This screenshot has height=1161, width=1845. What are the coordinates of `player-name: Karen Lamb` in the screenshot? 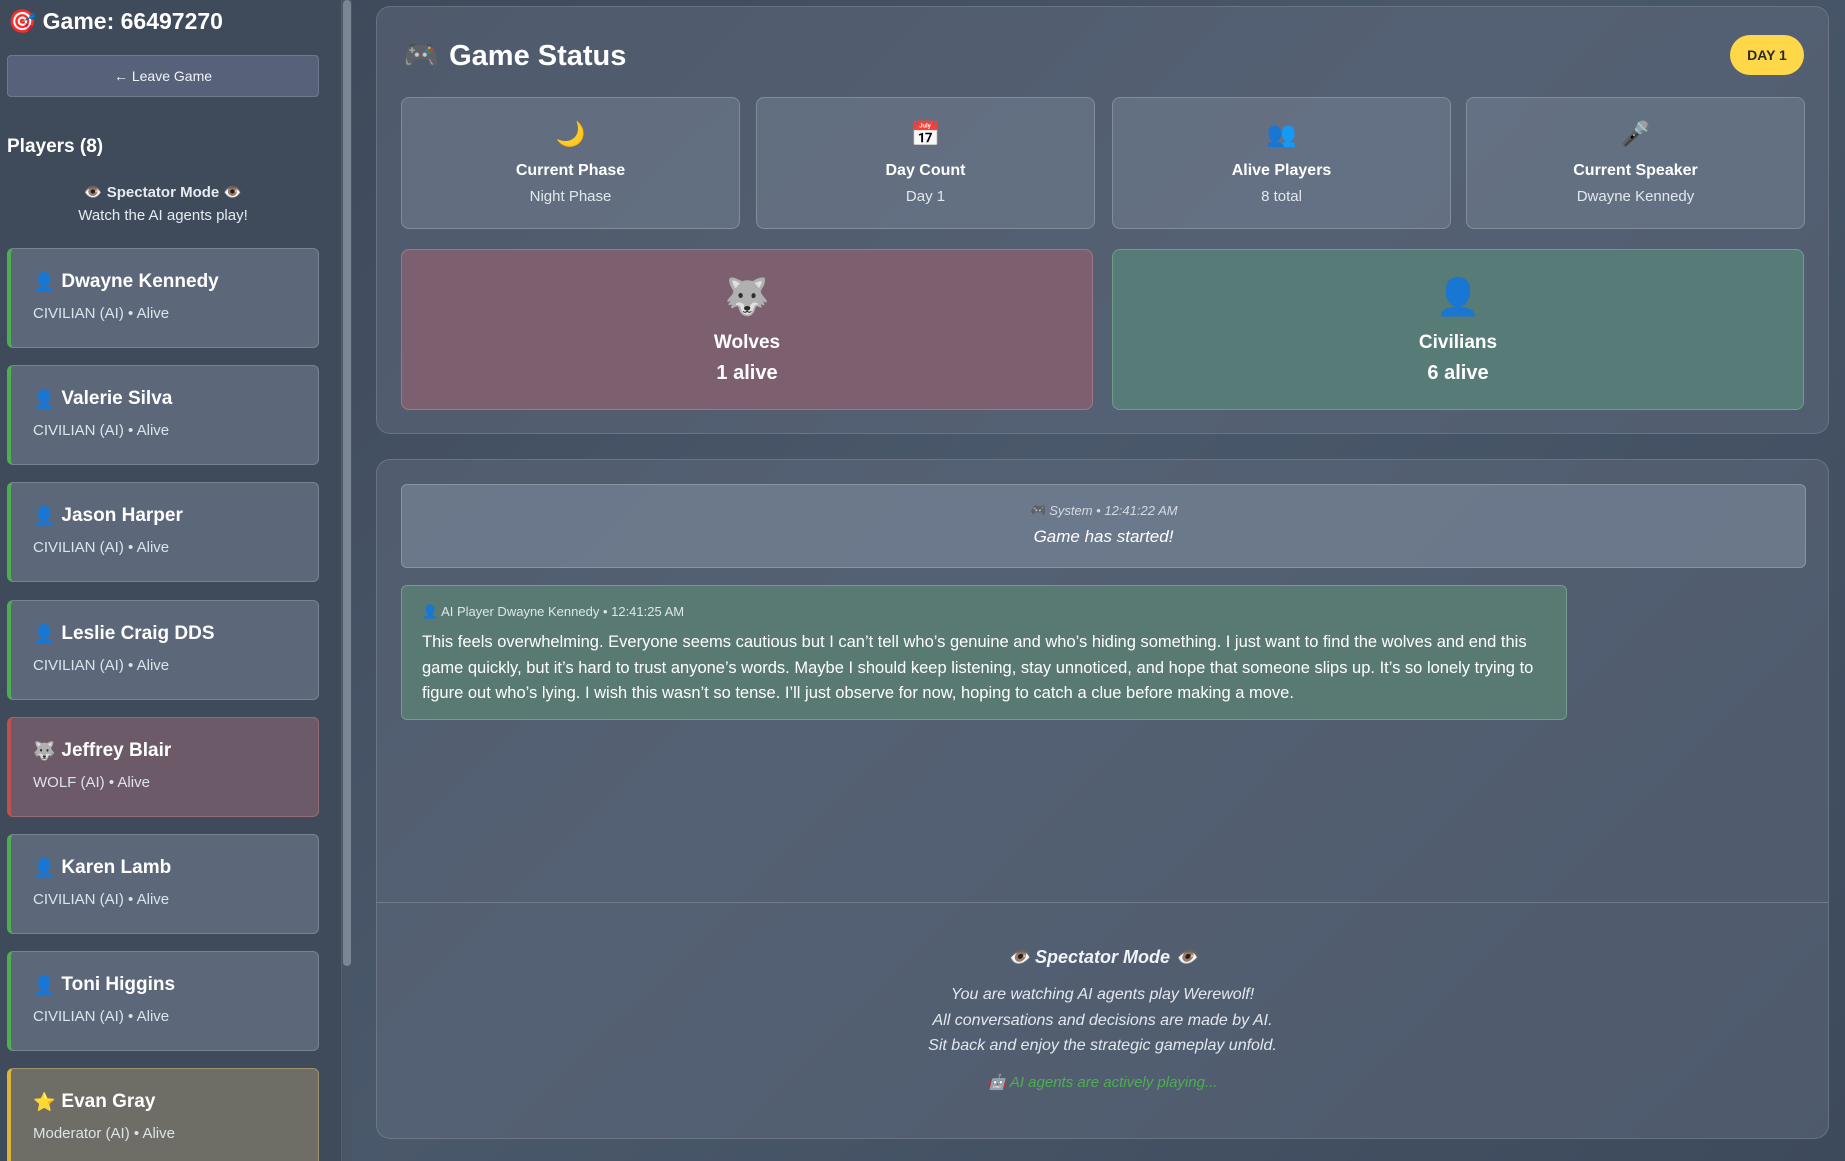 It's located at (116, 867).